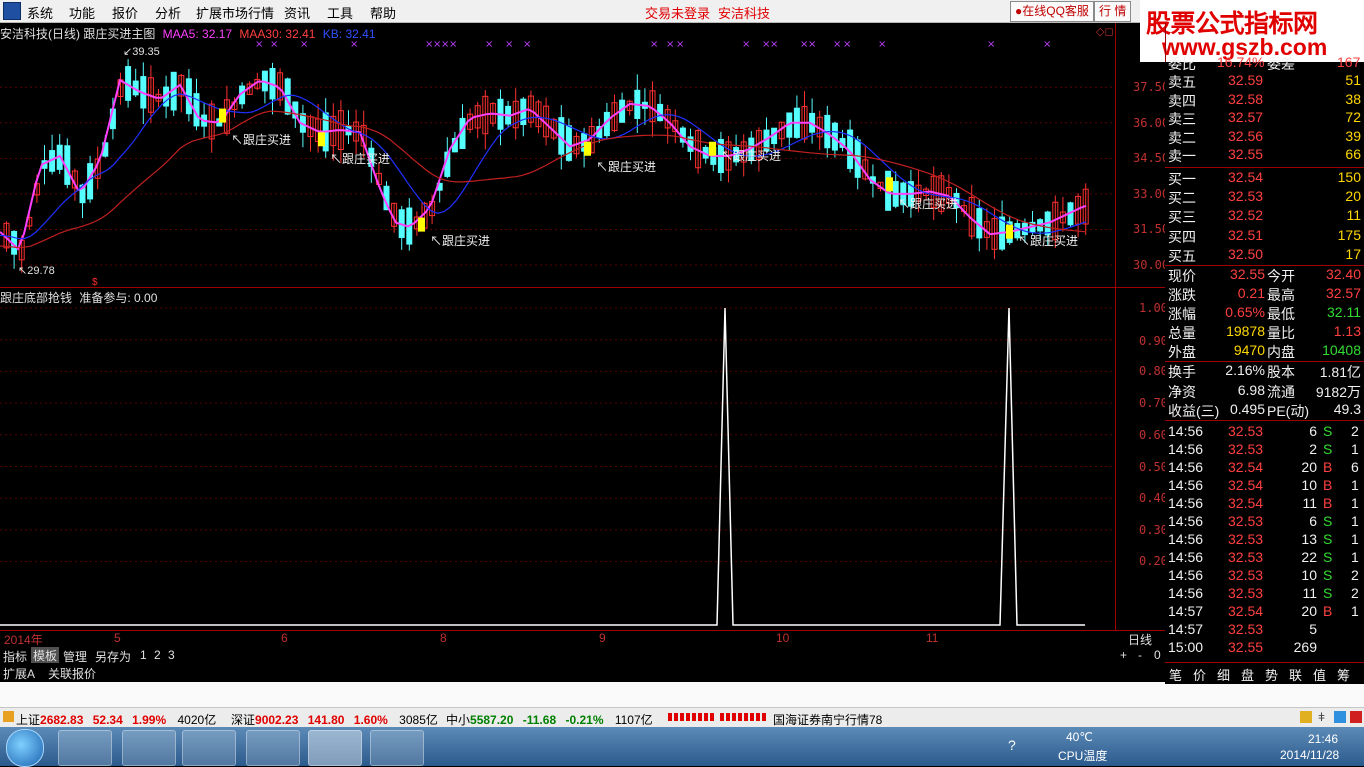 This screenshot has width=1364, height=767. What do you see at coordinates (1264, 612) in the screenshot?
I see `tick-row: 14:57 32.54 20 B 1` at bounding box center [1264, 612].